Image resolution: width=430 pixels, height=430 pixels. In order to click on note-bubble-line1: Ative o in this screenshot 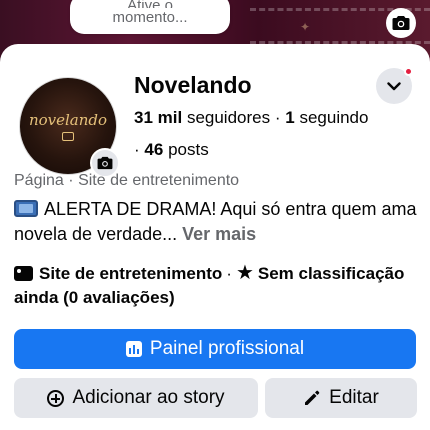, I will do `click(150, 4)`.